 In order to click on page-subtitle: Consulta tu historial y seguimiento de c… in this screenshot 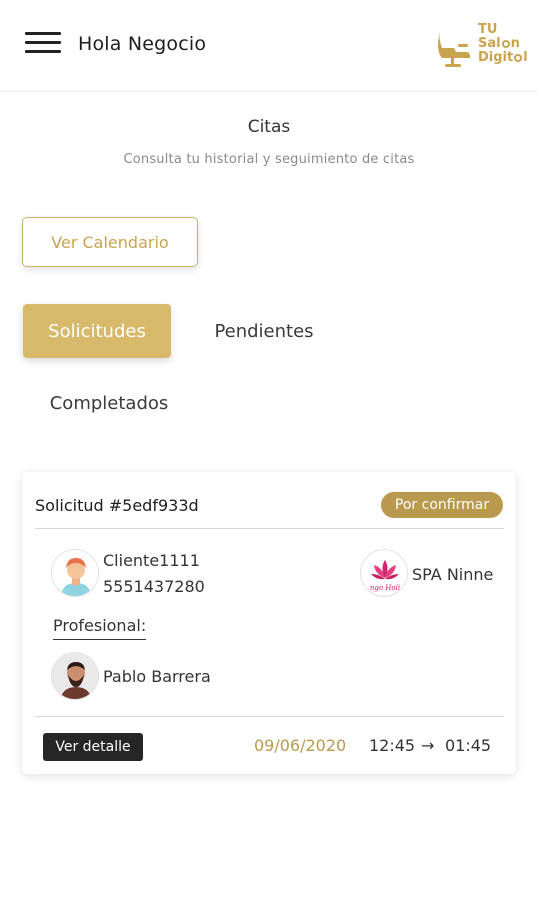, I will do `click(269, 159)`.